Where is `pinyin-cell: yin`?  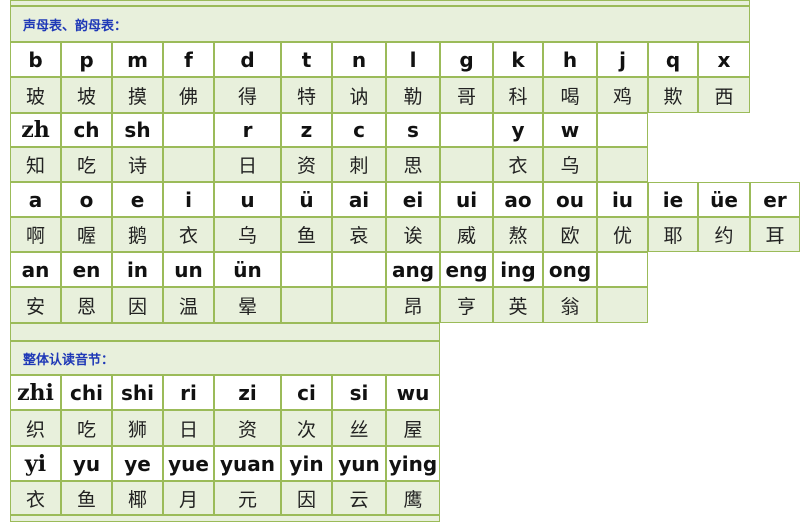 pinyin-cell: yin is located at coordinates (306, 463).